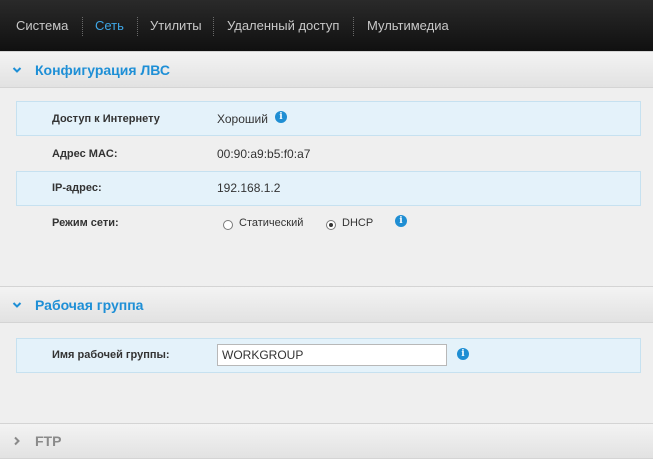 The width and height of the screenshot is (653, 459). Describe the element at coordinates (17, 441) in the screenshot. I see `chevron-right-icon` at that location.